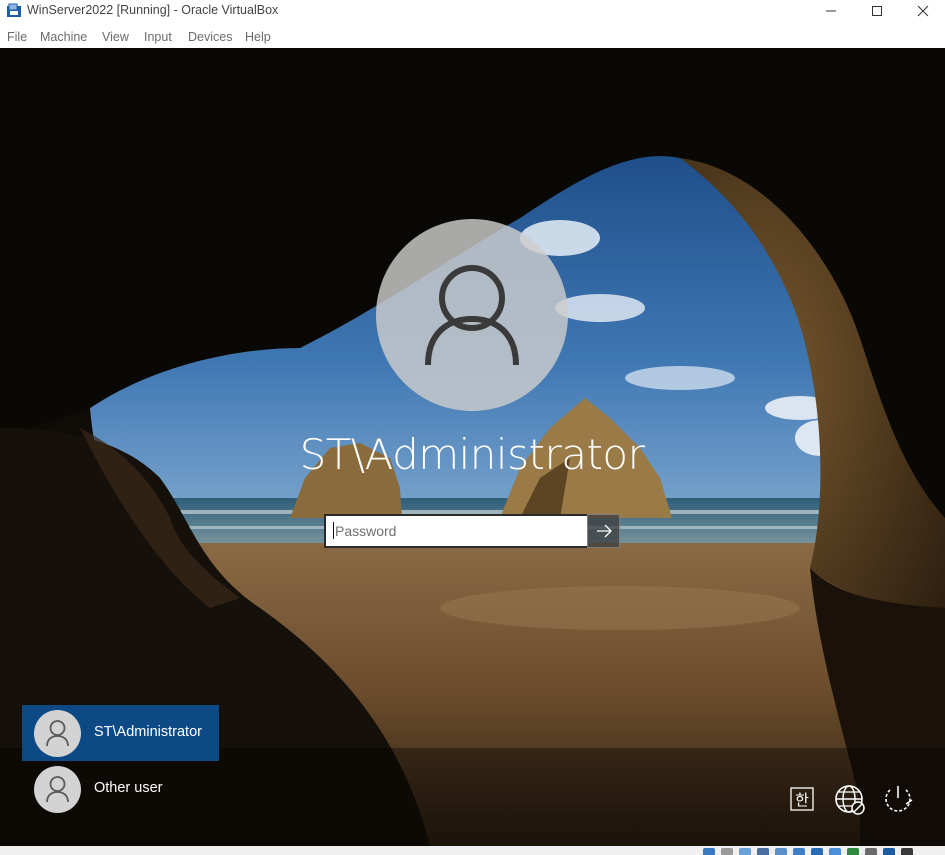 The image size is (945, 855). Describe the element at coordinates (472, 454) in the screenshot. I see `login-username: ST\Administrator` at that location.